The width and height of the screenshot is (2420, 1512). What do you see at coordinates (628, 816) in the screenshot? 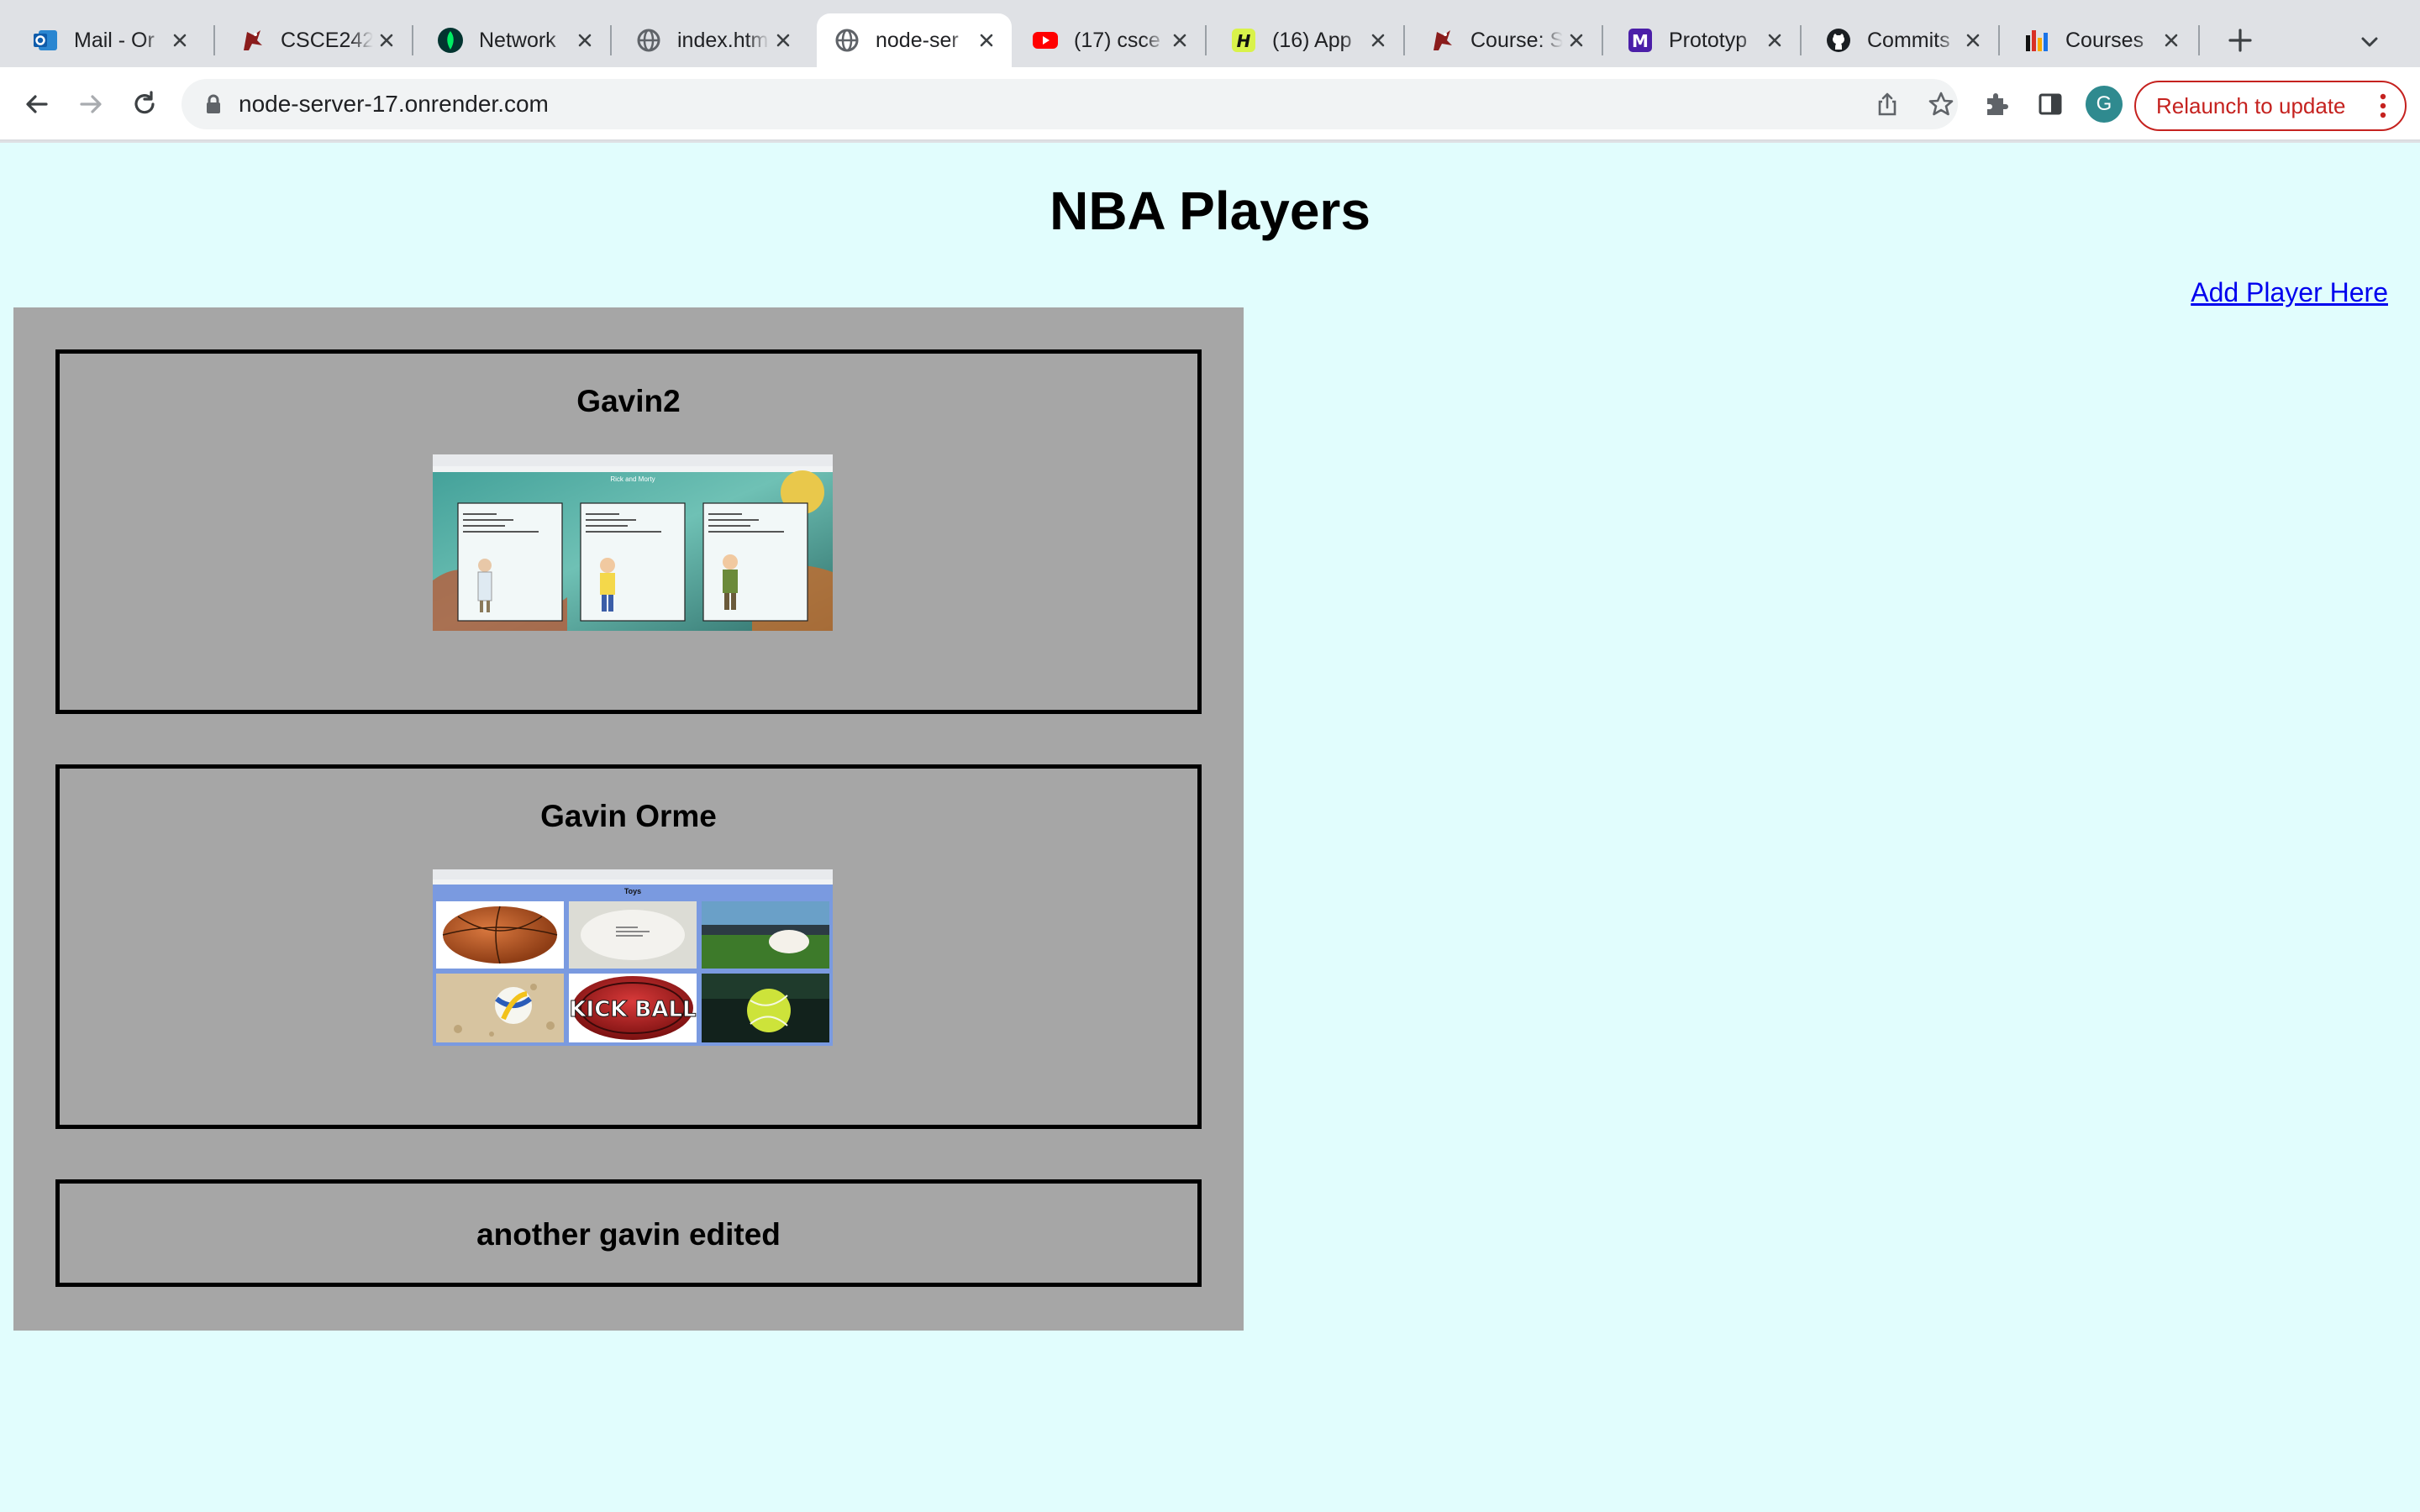
I see `player-name: Gavin Orme` at bounding box center [628, 816].